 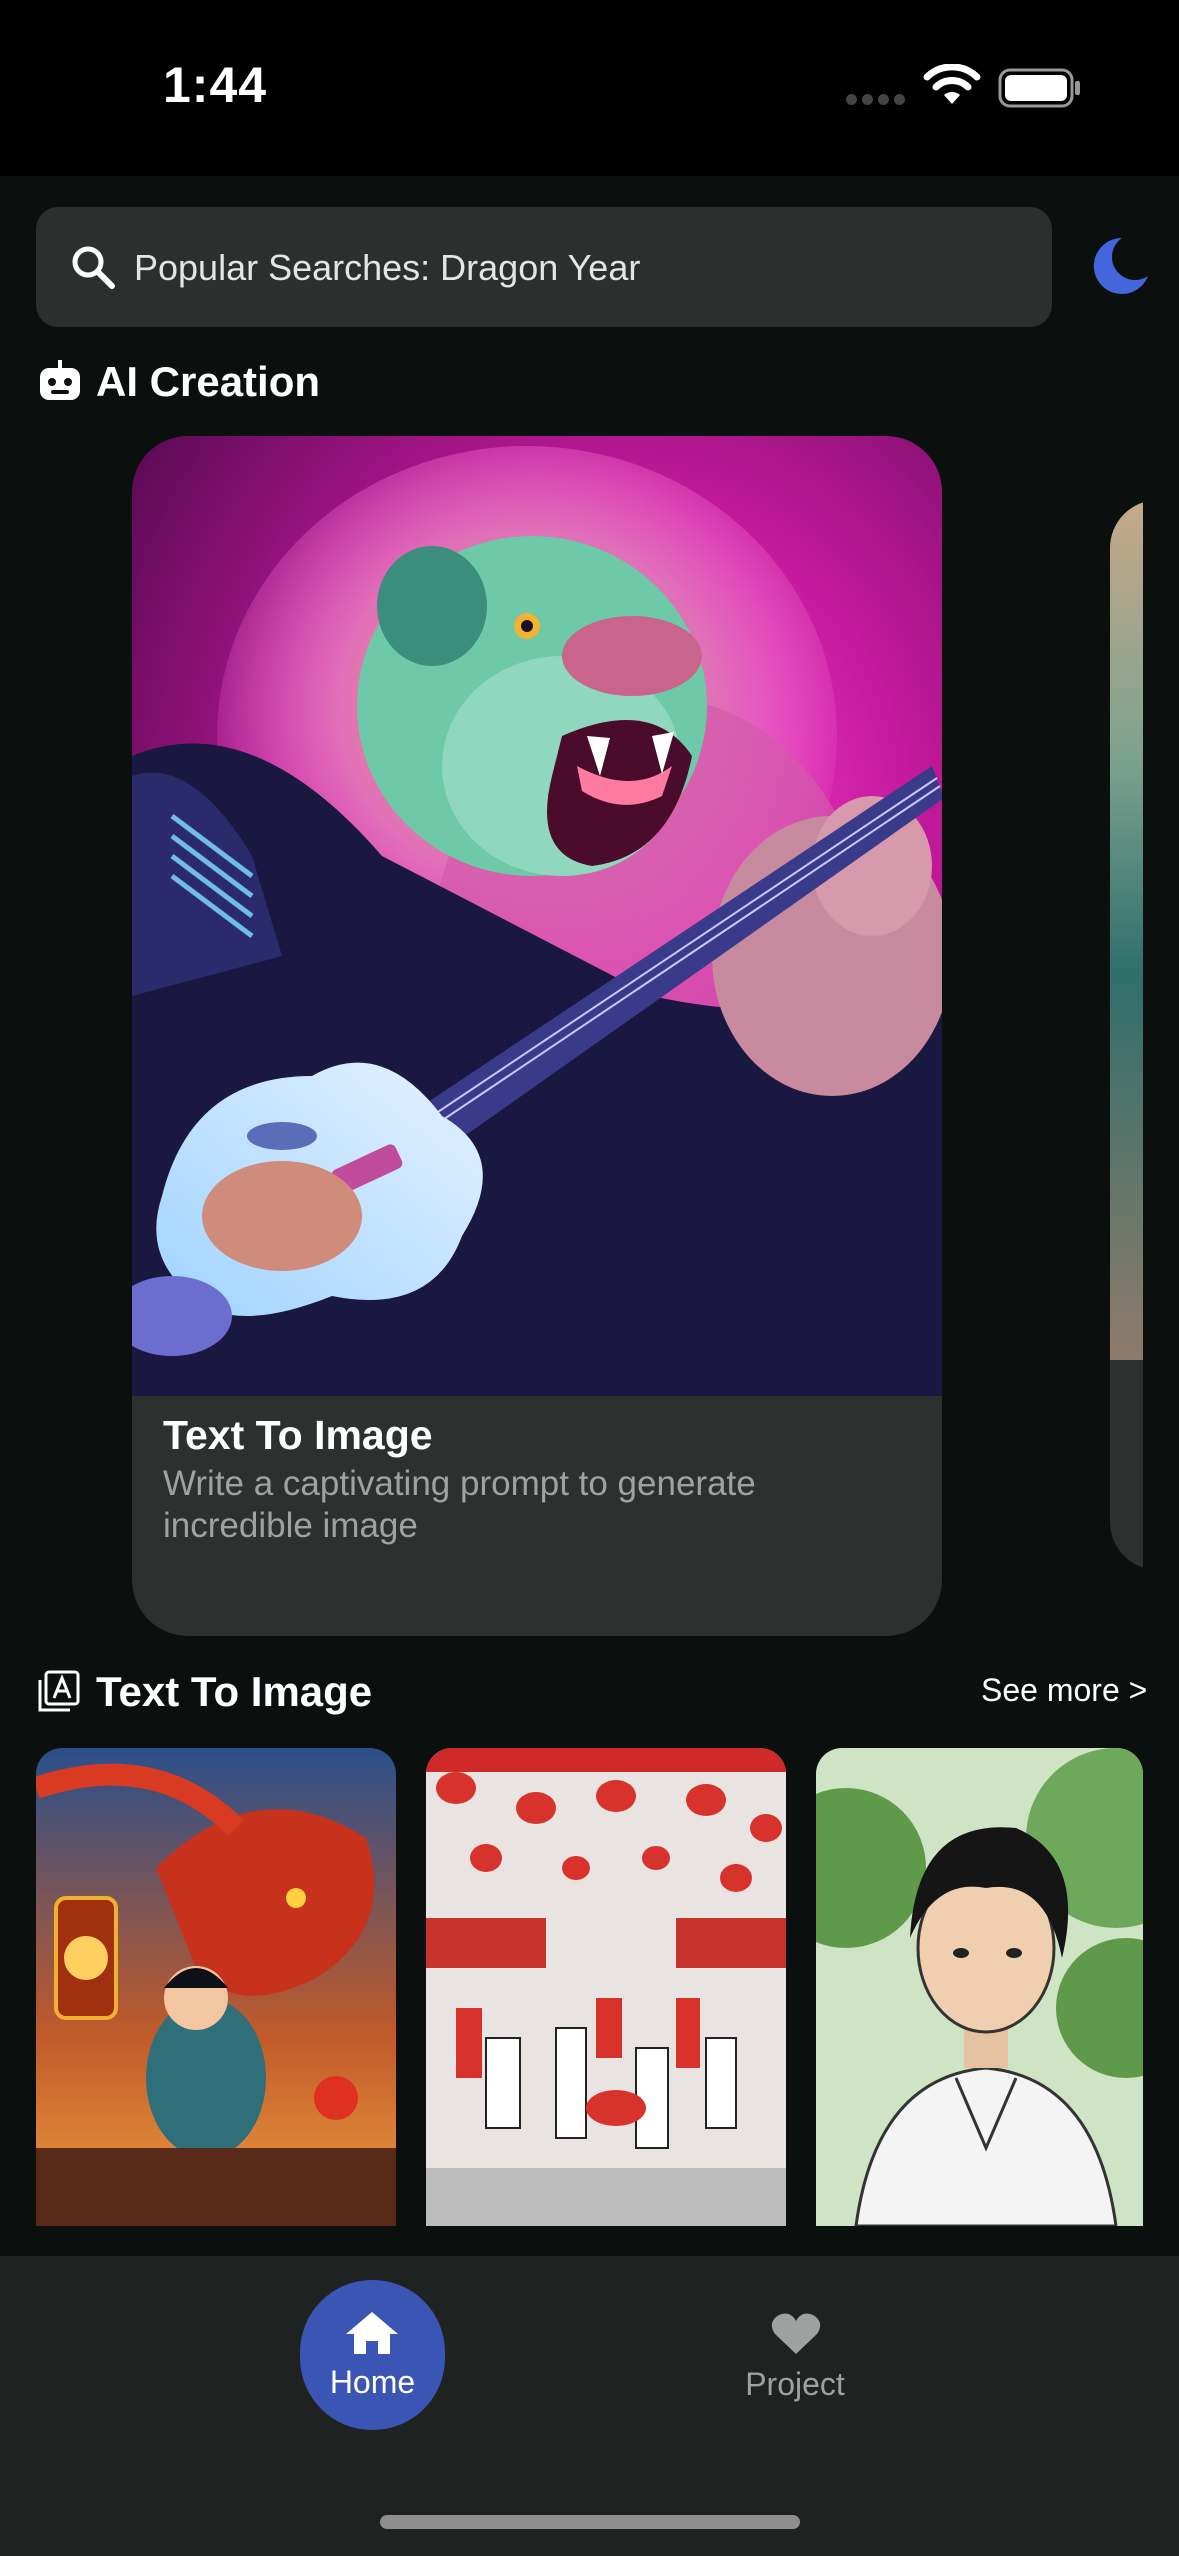 What do you see at coordinates (387, 267) in the screenshot?
I see `search-placeholder: Popular Searches: Dragon Year` at bounding box center [387, 267].